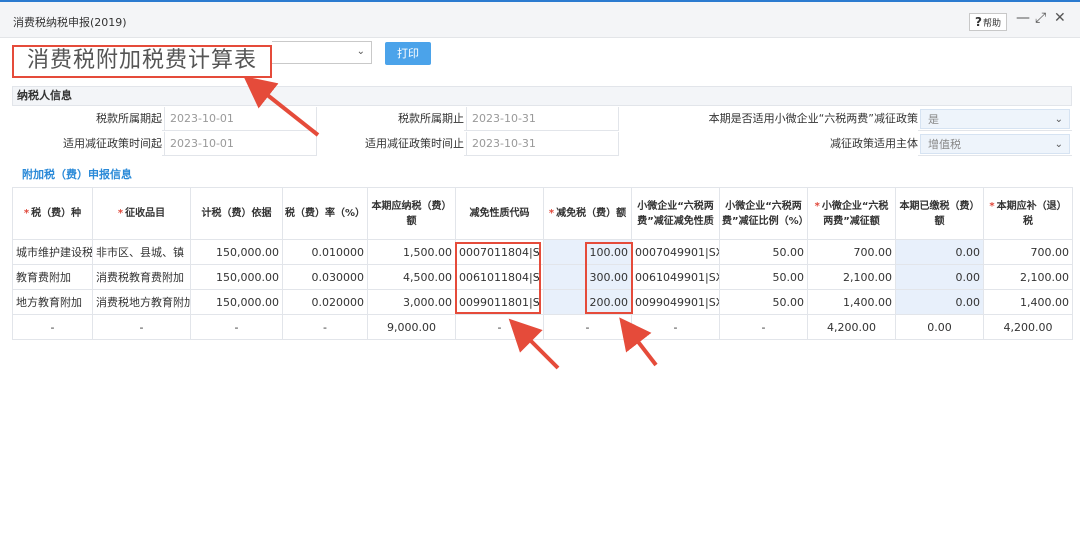 The height and width of the screenshot is (550, 1080). I want to click on small-policy-value: 是, so click(933, 119).